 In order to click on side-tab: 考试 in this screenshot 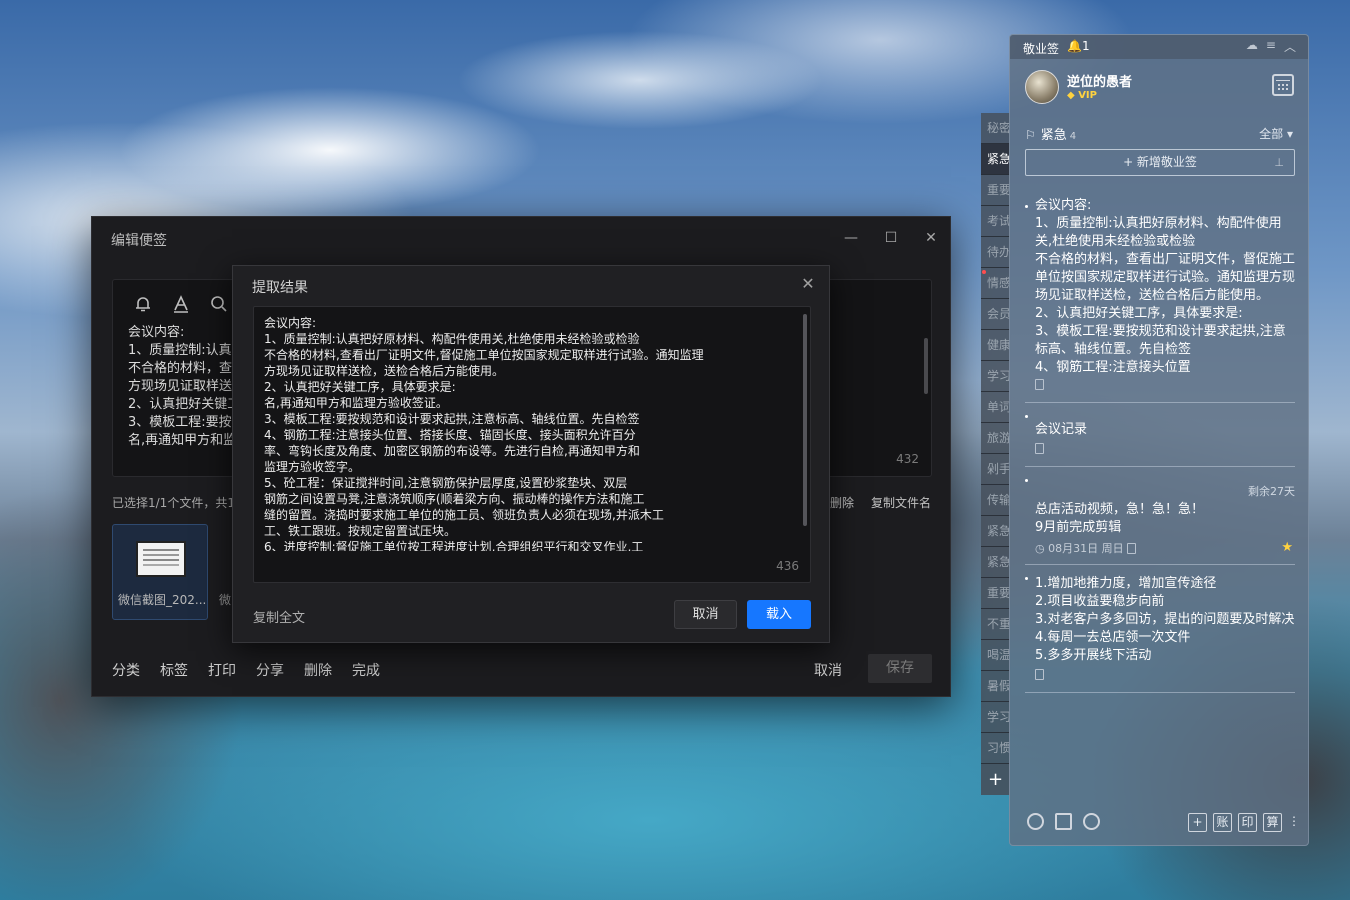, I will do `click(995, 221)`.